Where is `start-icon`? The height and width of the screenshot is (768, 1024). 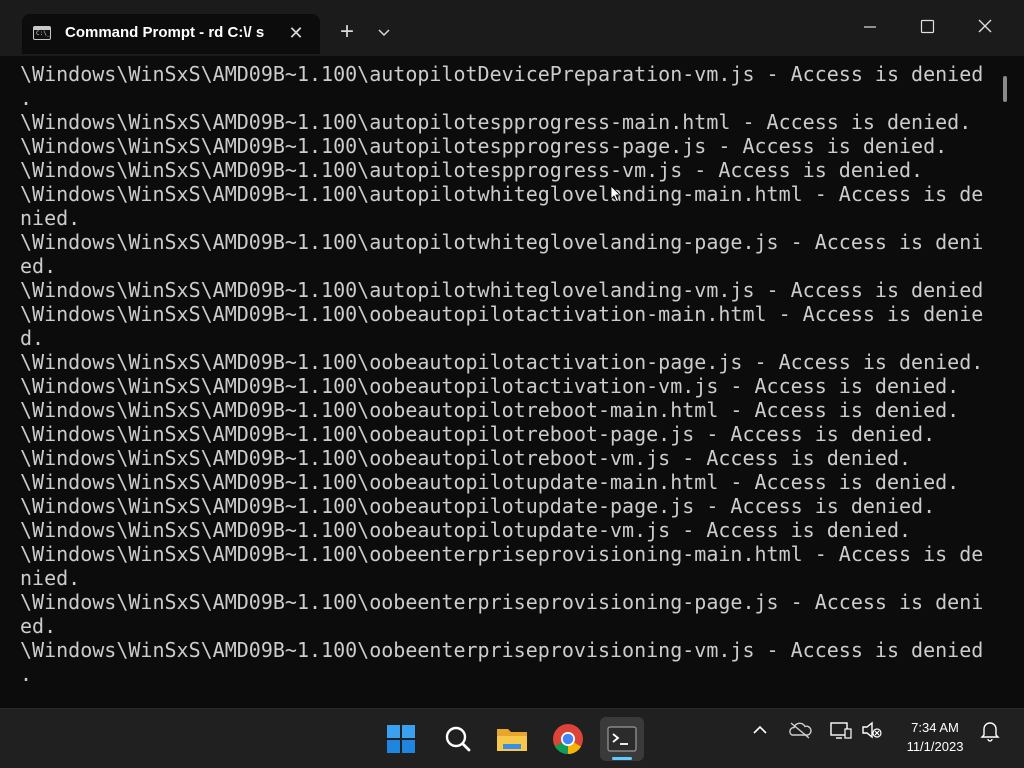 start-icon is located at coordinates (401, 739).